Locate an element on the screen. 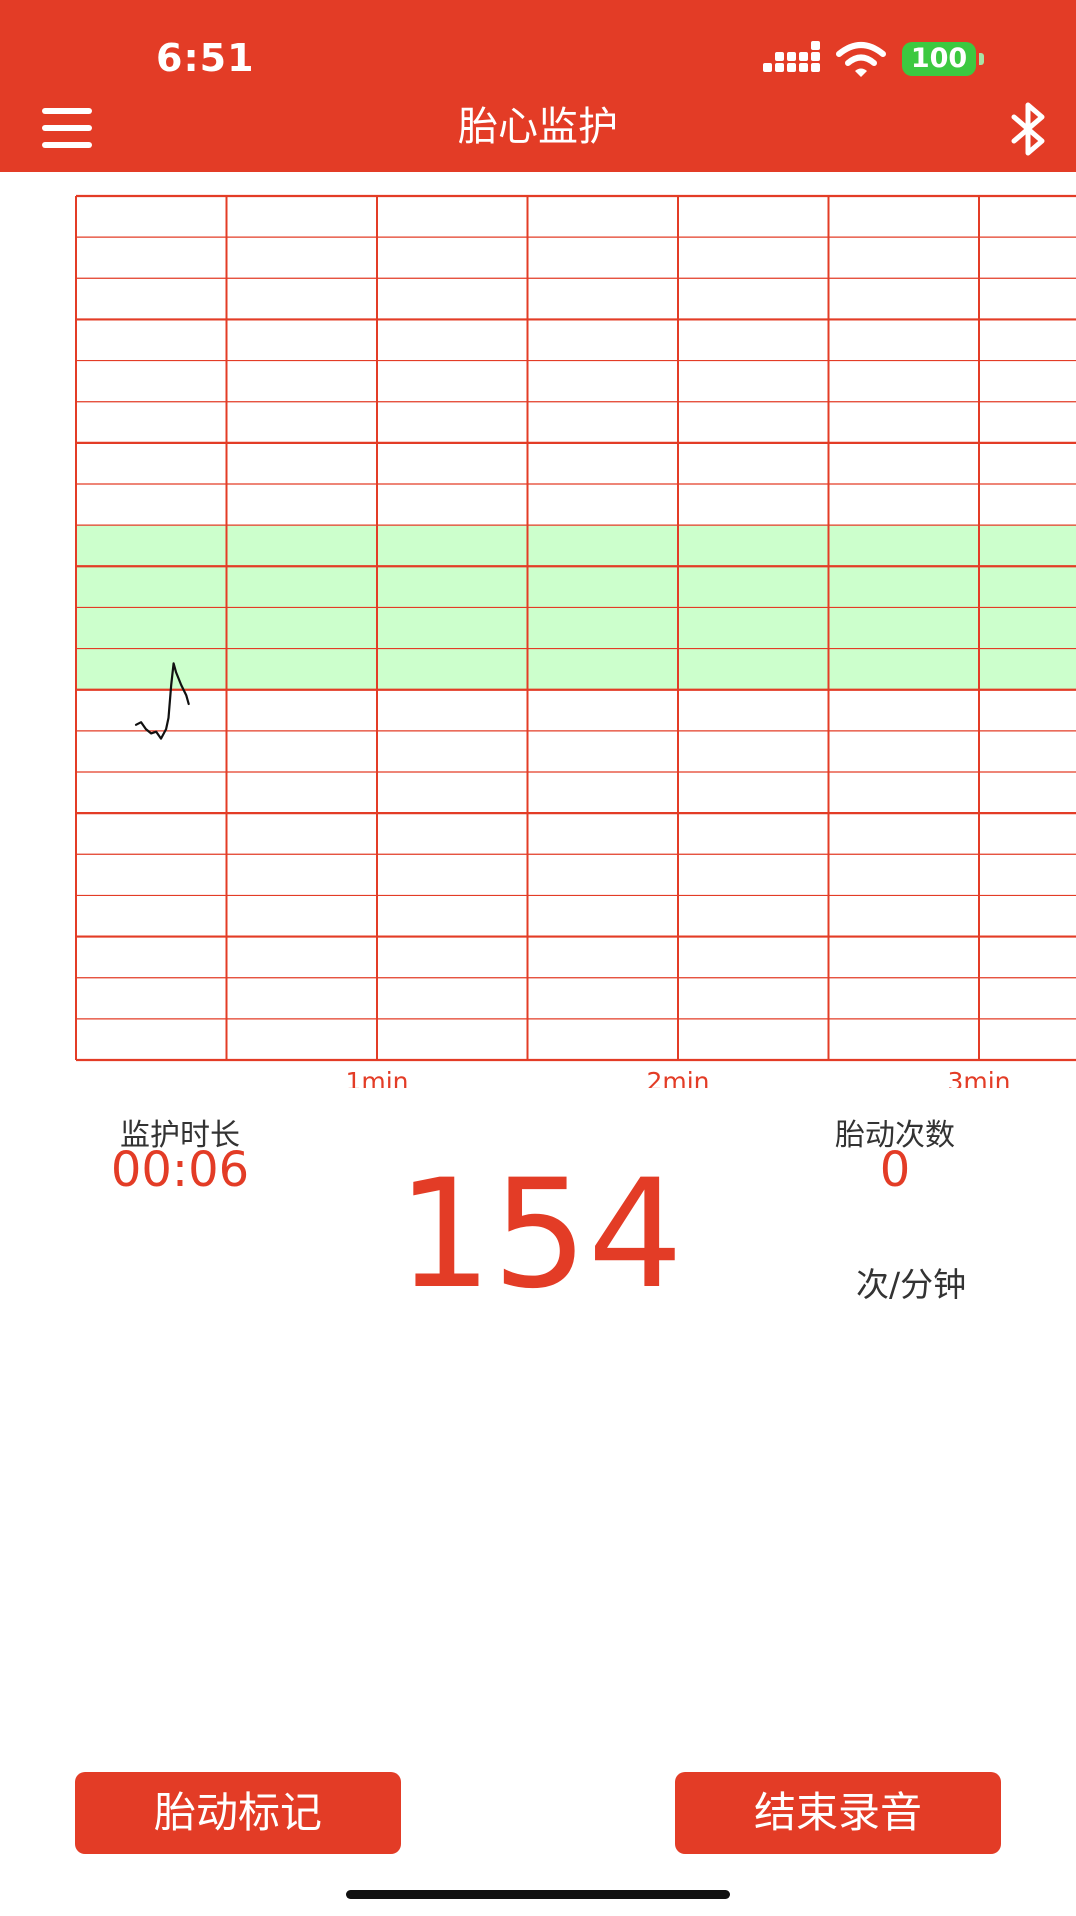 This screenshot has height=1916, width=1076. page-title: 胎心监护 is located at coordinates (538, 127).